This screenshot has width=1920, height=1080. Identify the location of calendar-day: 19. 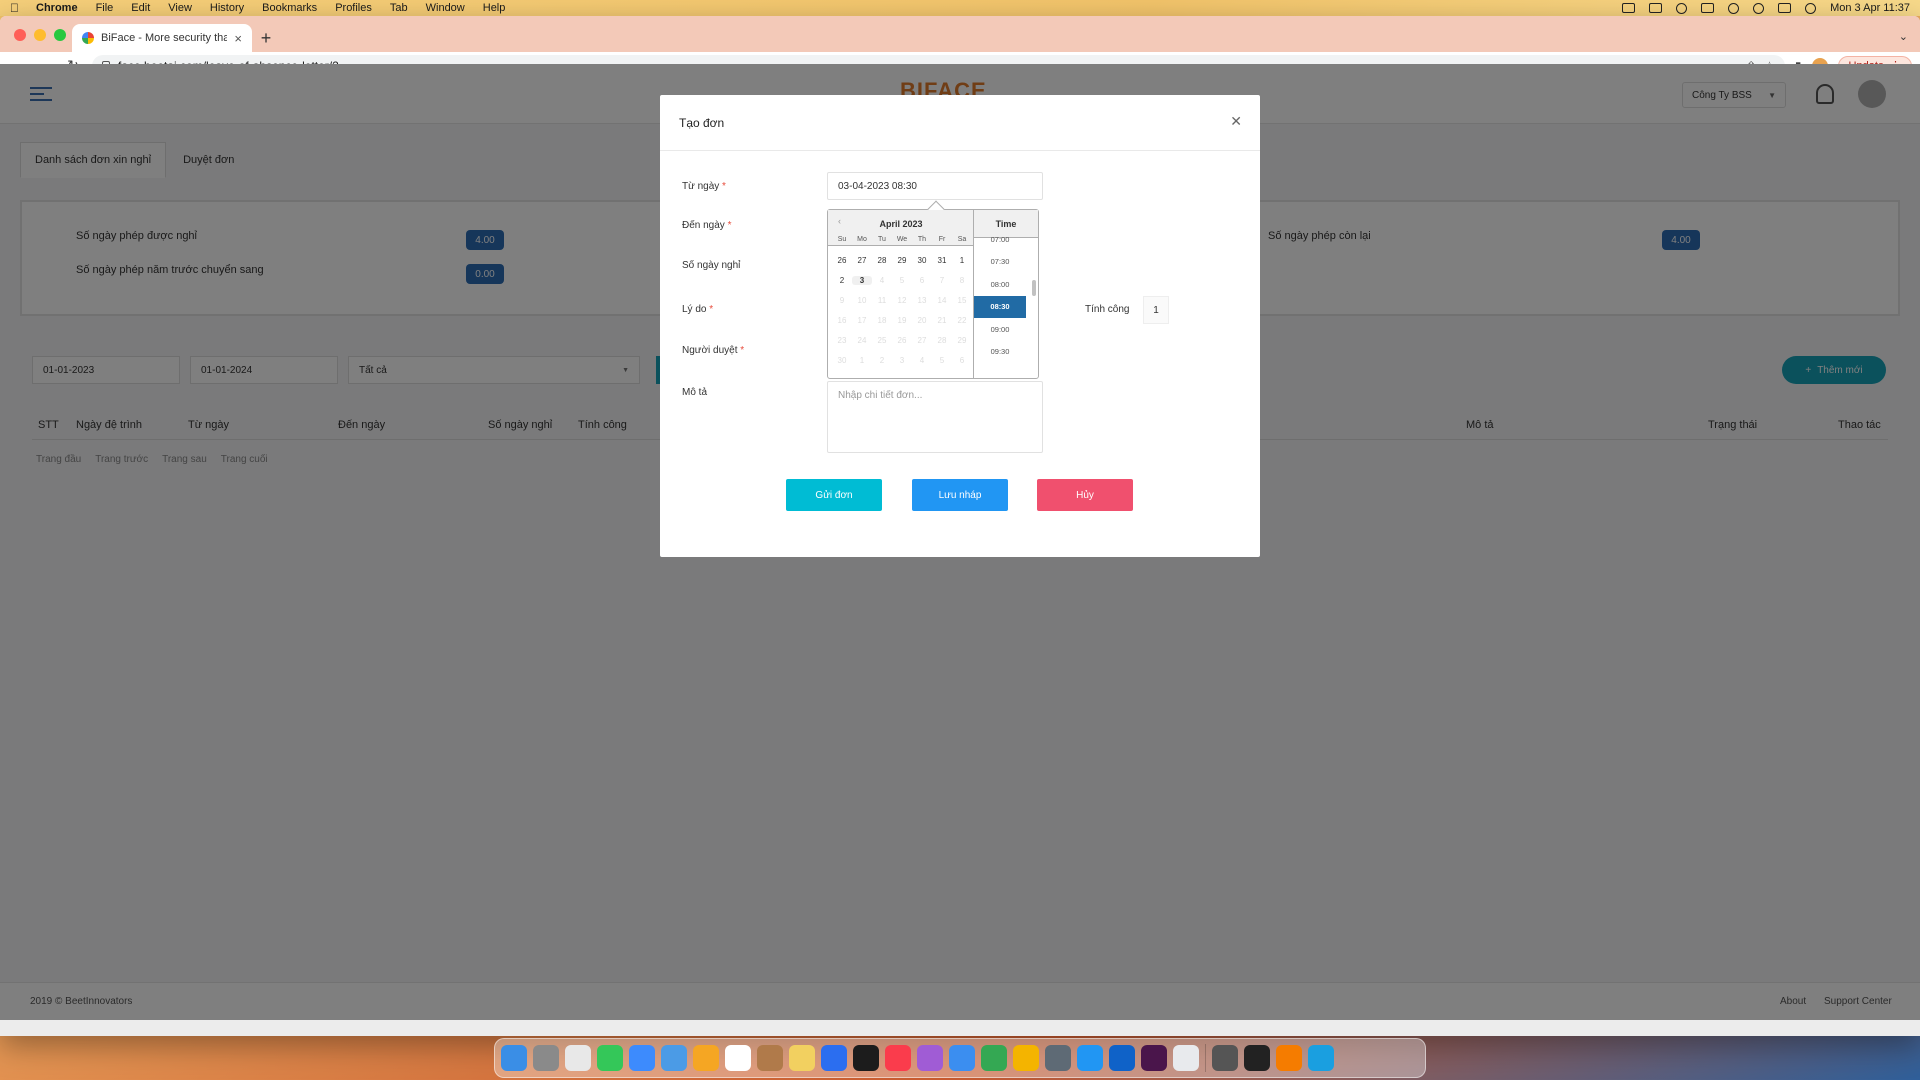
(902, 320).